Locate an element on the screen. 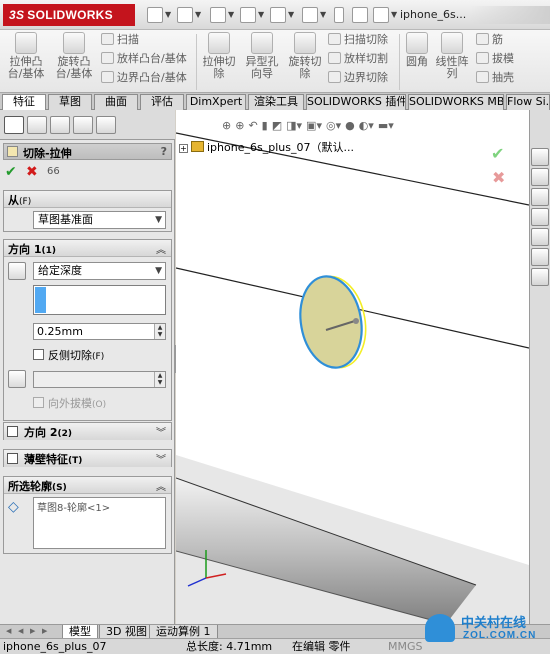 This screenshot has width=550, height=654. tab-model: 模型 is located at coordinates (80, 632).